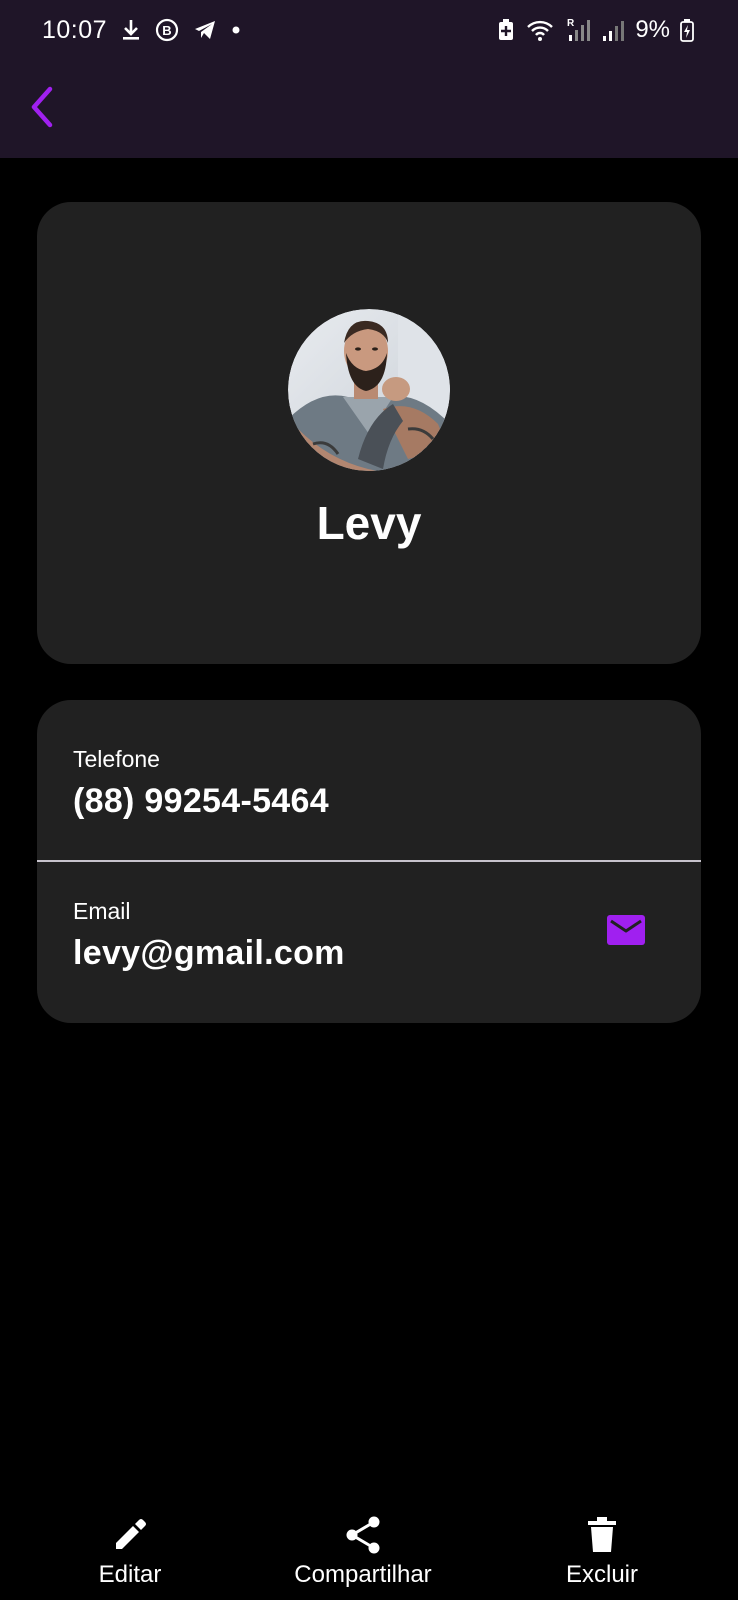  Describe the element at coordinates (602, 1535) in the screenshot. I see `trash-icon` at that location.